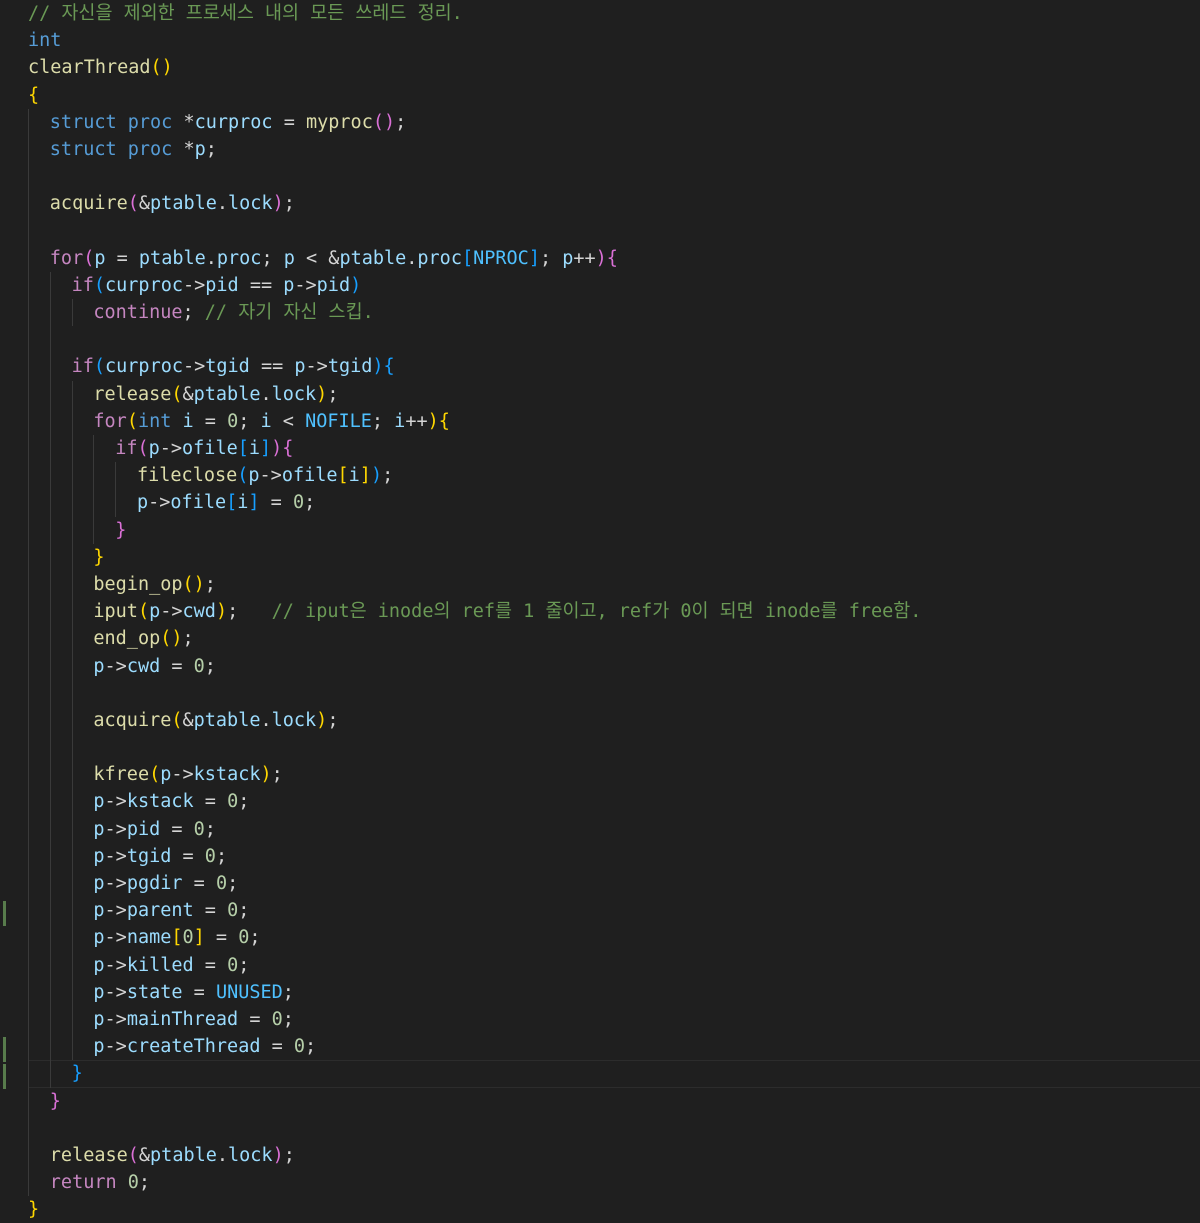  I want to click on code-text: {, so click(33, 95).